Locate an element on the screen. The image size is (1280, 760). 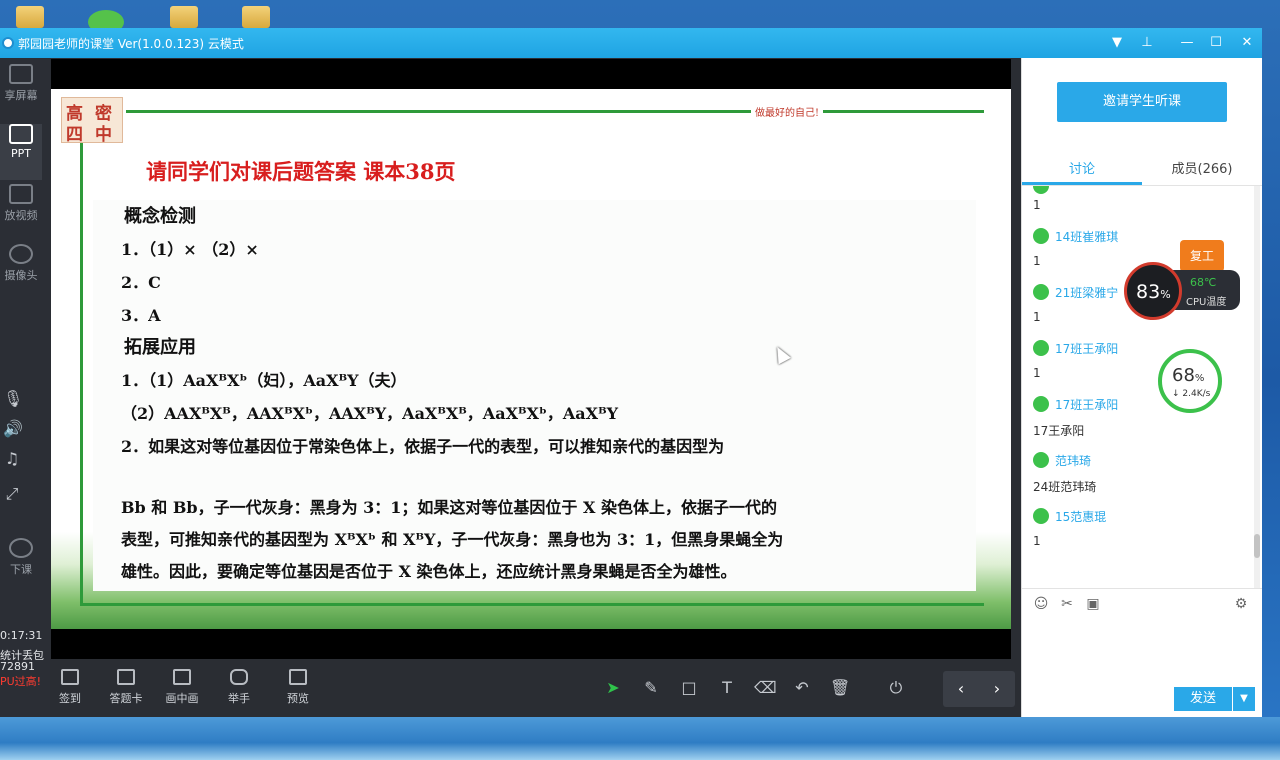
cpu-temperature: 68℃ is located at coordinates (1203, 282).